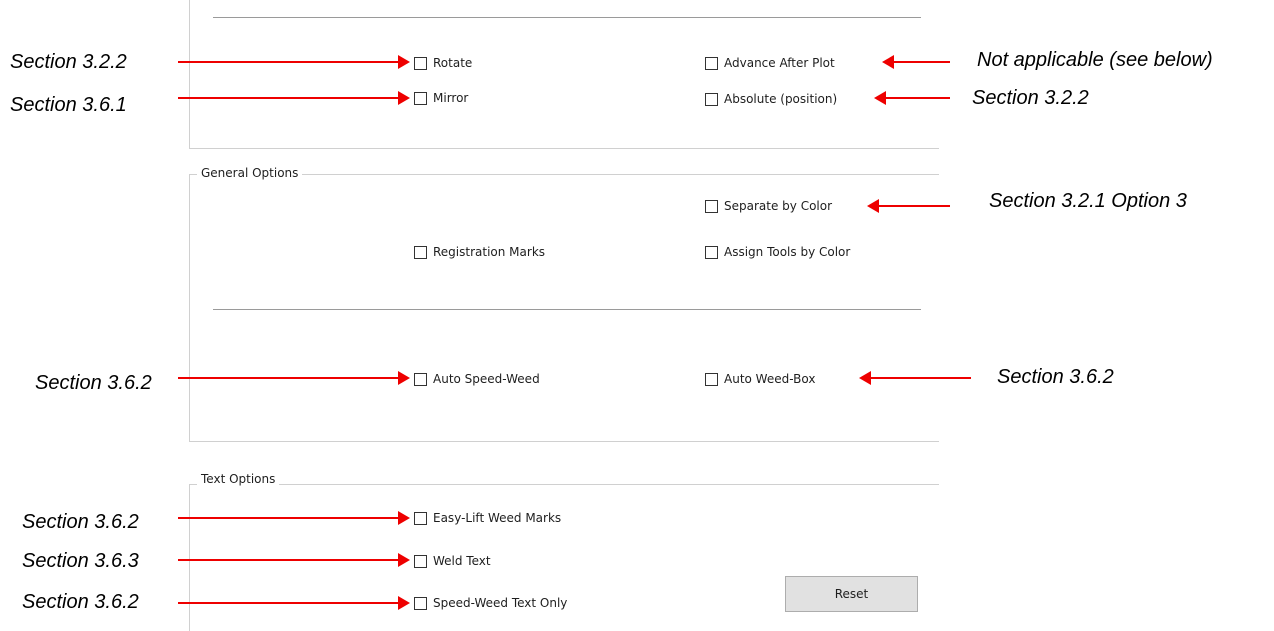  I want to click on annotation-easy-lift-weed-marks: Section 3.6.2, so click(80, 522).